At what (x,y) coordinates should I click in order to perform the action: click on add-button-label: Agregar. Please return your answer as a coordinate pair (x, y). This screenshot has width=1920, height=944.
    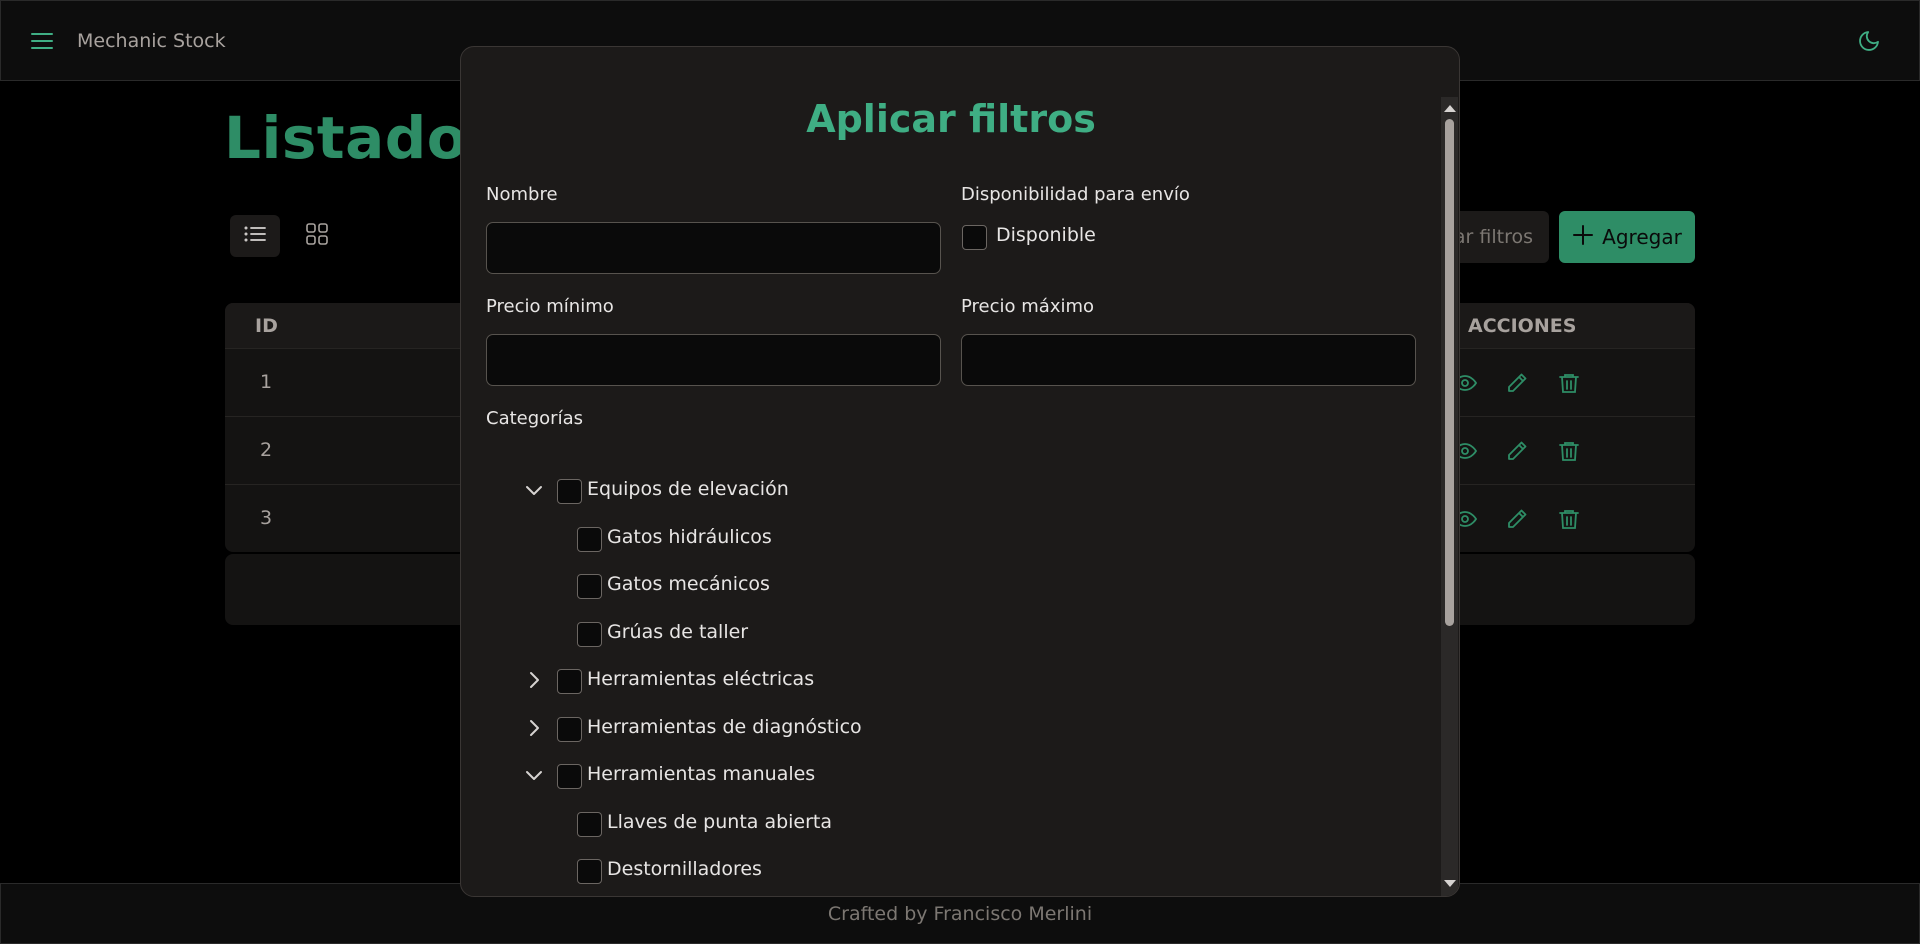
    Looking at the image, I should click on (1642, 237).